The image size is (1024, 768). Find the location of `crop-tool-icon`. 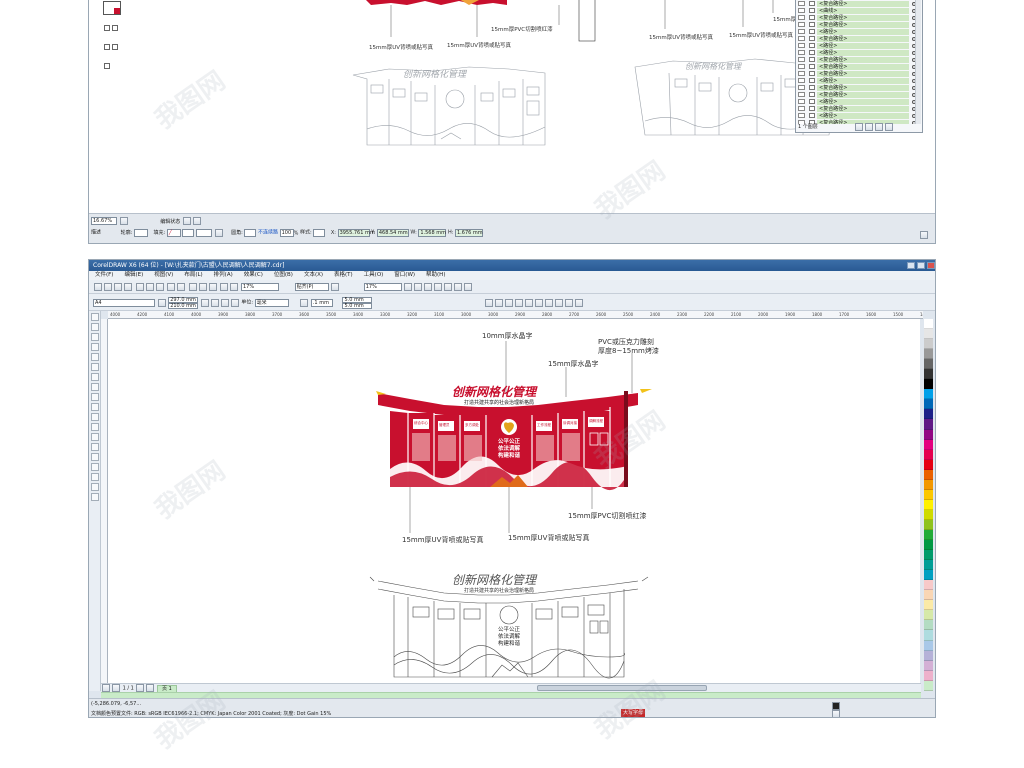

crop-tool-icon is located at coordinates (95, 337).